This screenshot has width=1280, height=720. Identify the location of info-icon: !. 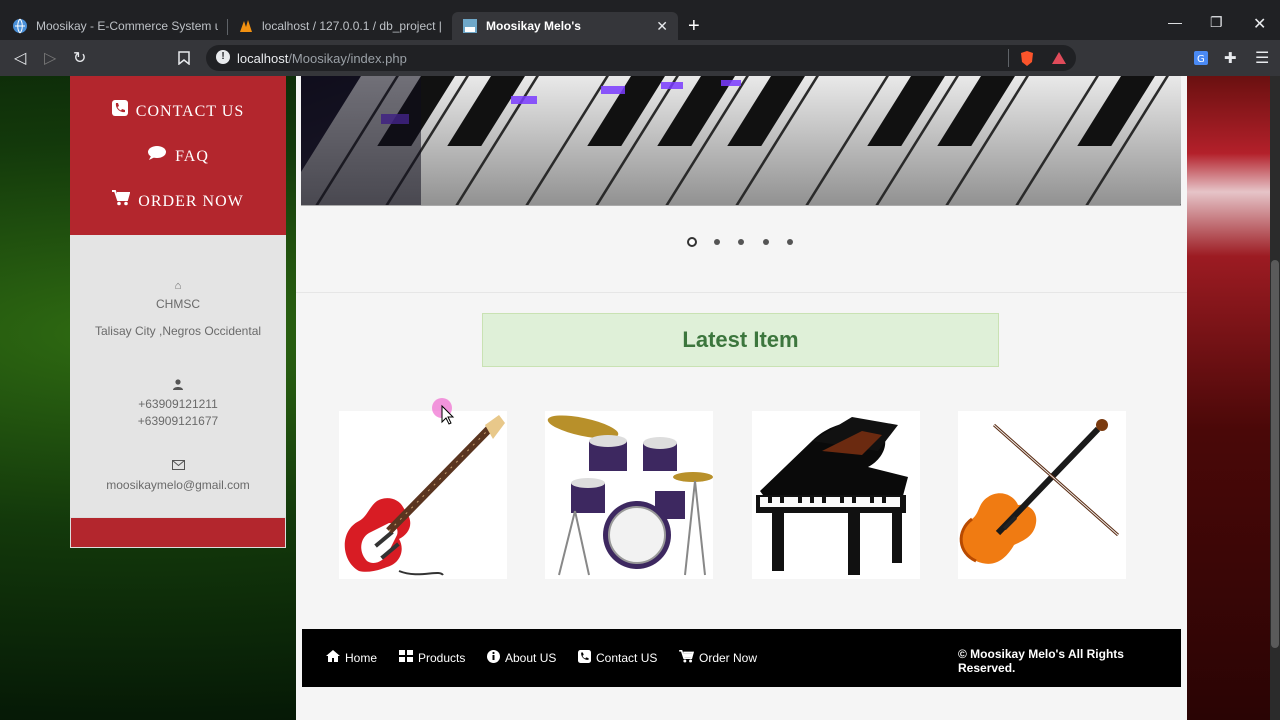
(223, 57).